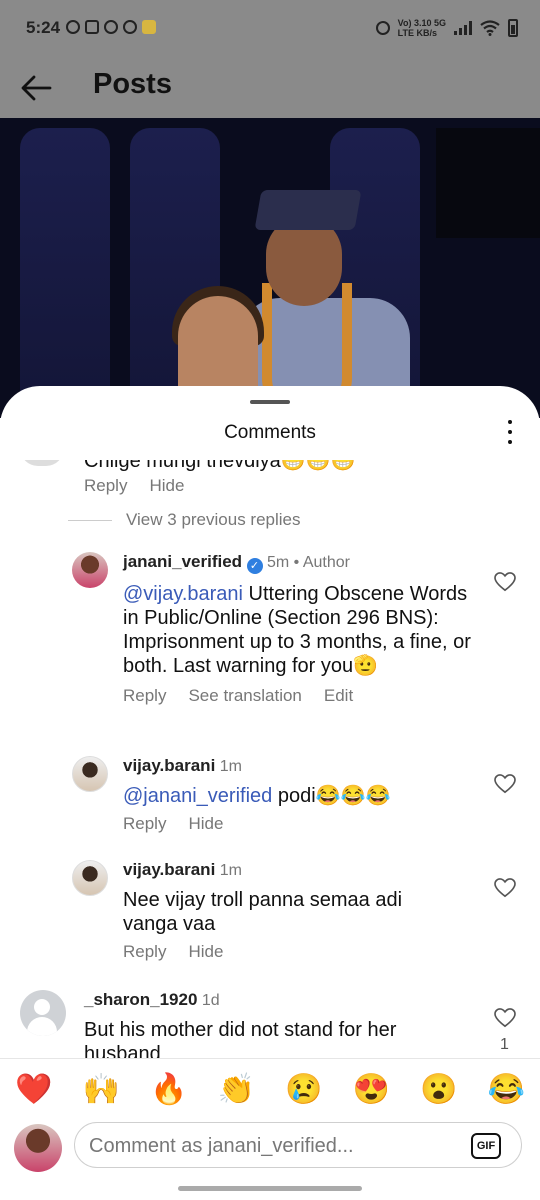 This screenshot has width=540, height=1200. I want to click on edit-button: Edit, so click(338, 696).